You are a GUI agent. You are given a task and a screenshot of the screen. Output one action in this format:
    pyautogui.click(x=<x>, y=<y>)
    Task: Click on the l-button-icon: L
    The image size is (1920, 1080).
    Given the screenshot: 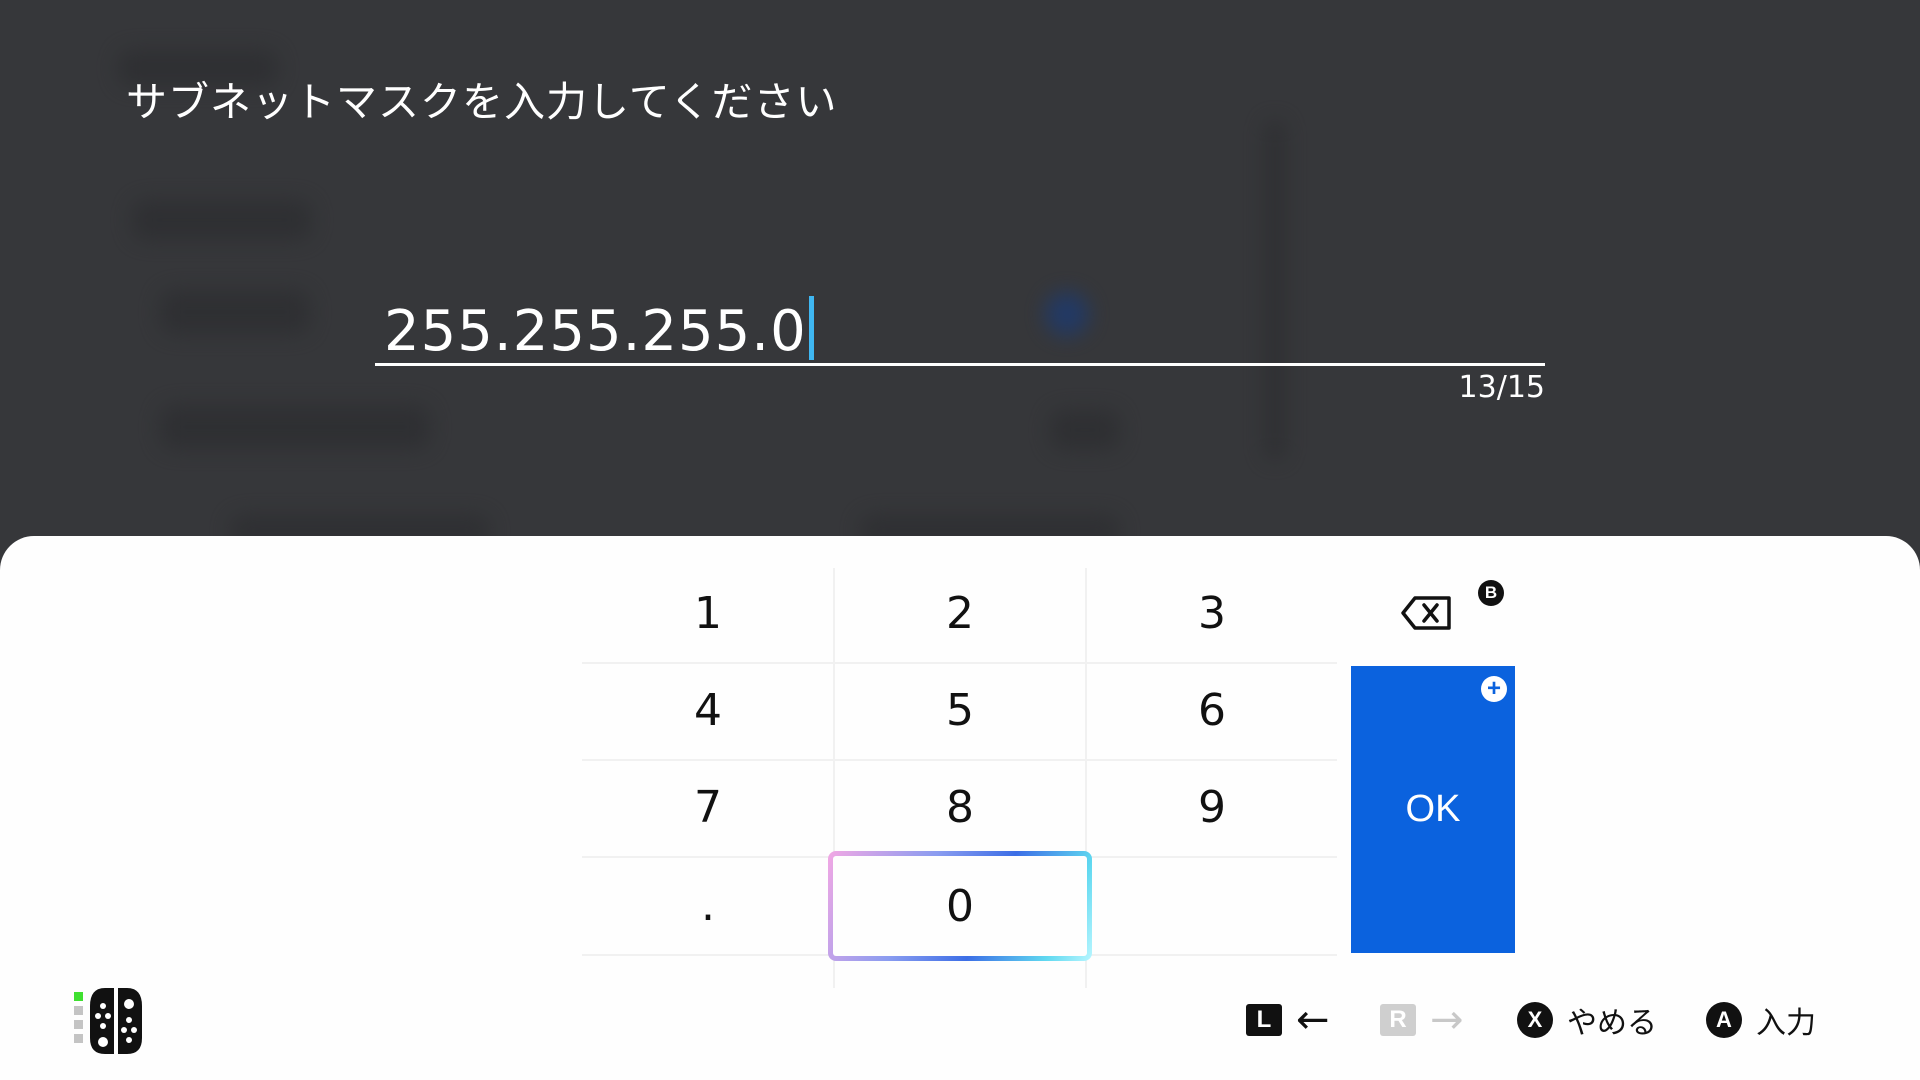 What is the action you would take?
    pyautogui.click(x=1264, y=1020)
    